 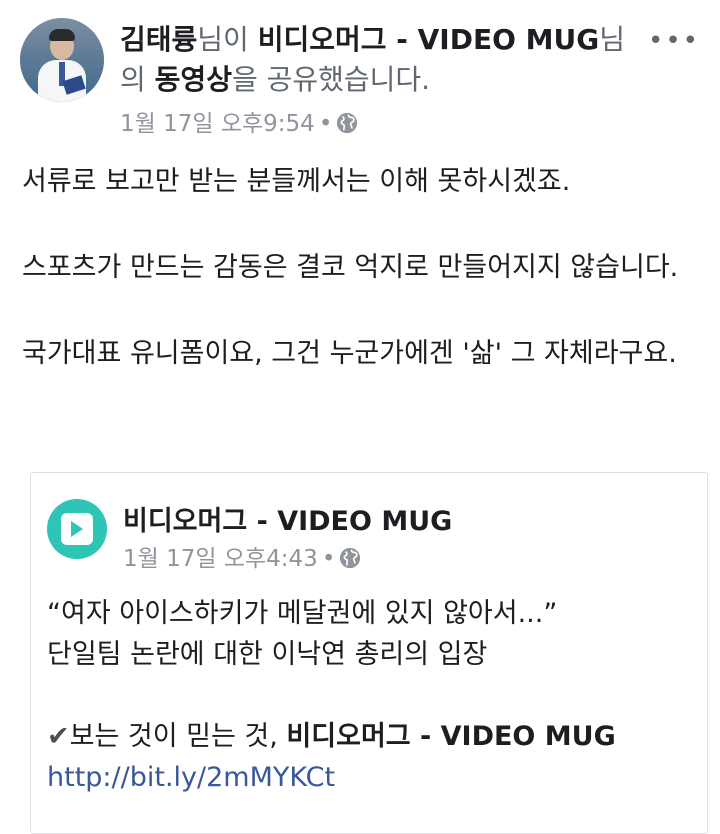 I want to click on page-name-link: 비디오머그 - VIDEO MUG, so click(x=429, y=39).